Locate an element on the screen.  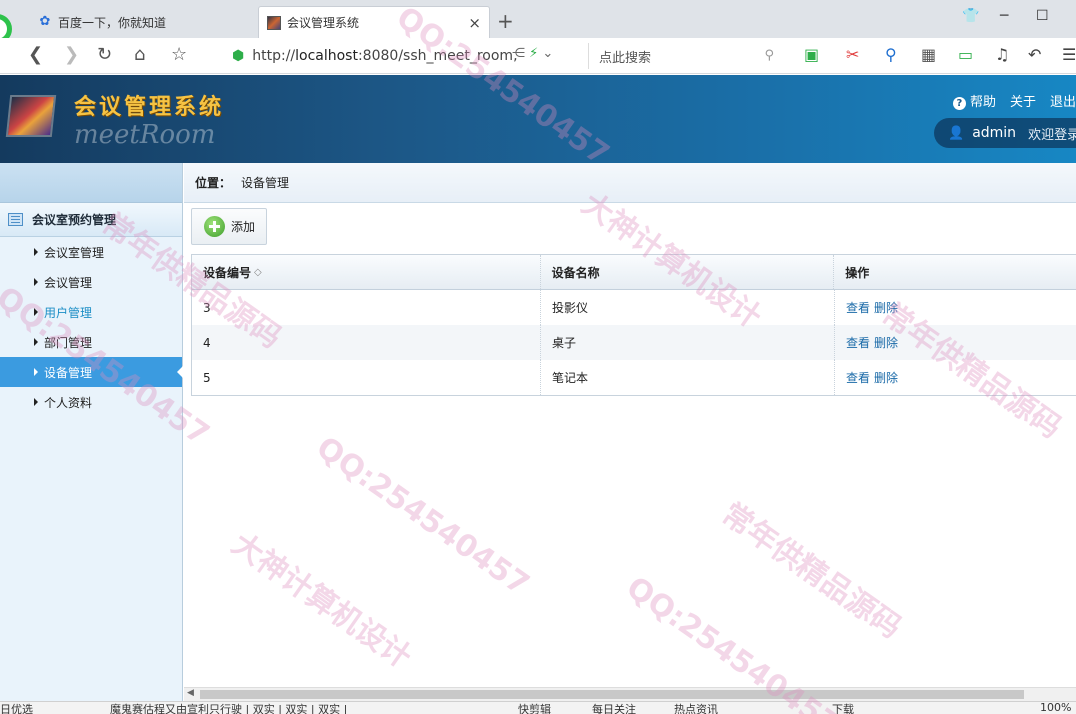
translate-extension-icon: ▣ is located at coordinates (811, 55).